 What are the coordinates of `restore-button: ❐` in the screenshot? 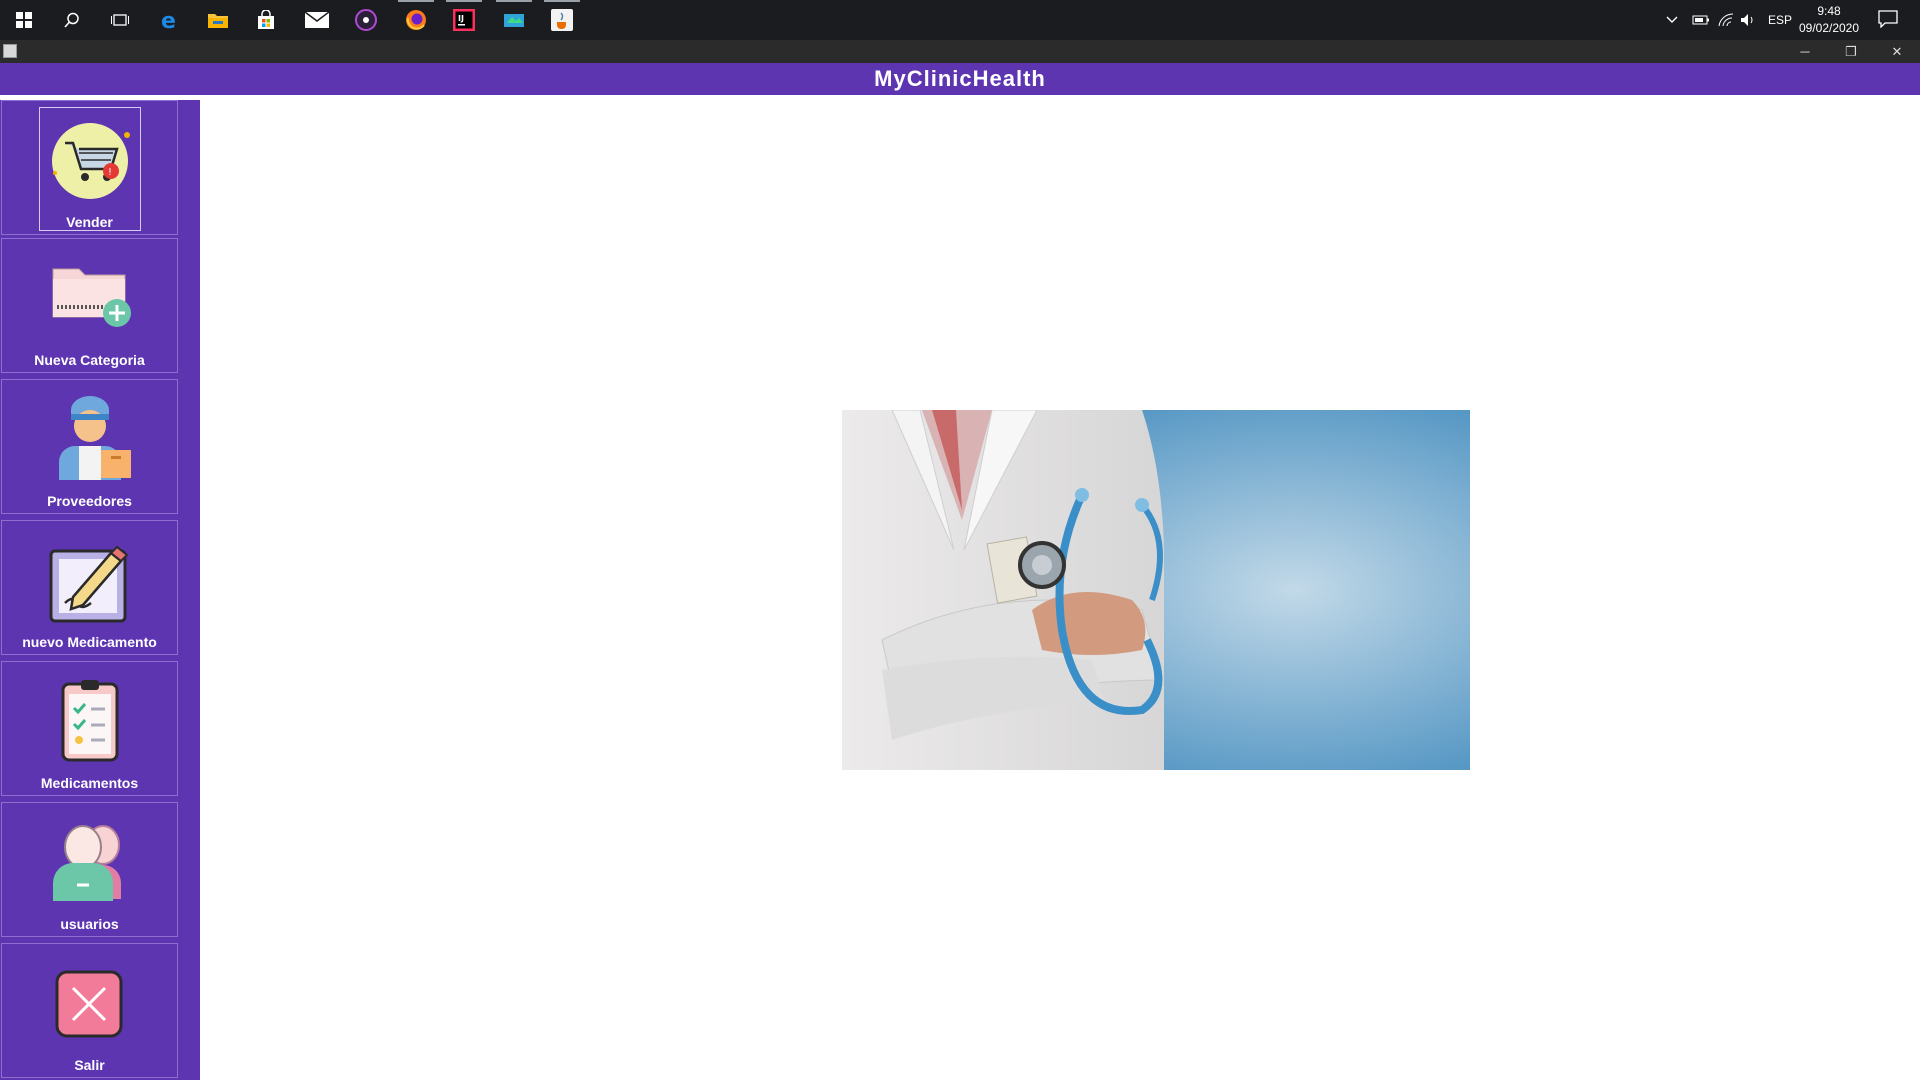 It's located at (1851, 51).